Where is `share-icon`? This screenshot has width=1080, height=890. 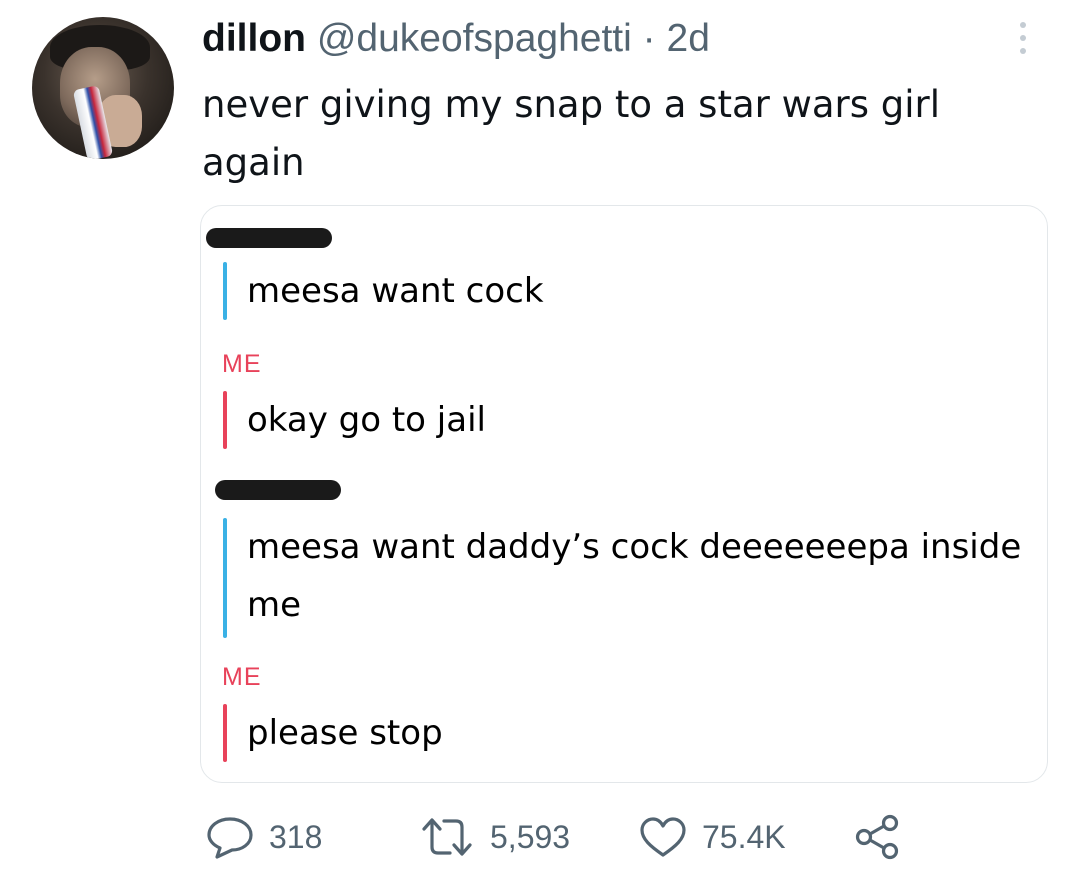 share-icon is located at coordinates (877, 837).